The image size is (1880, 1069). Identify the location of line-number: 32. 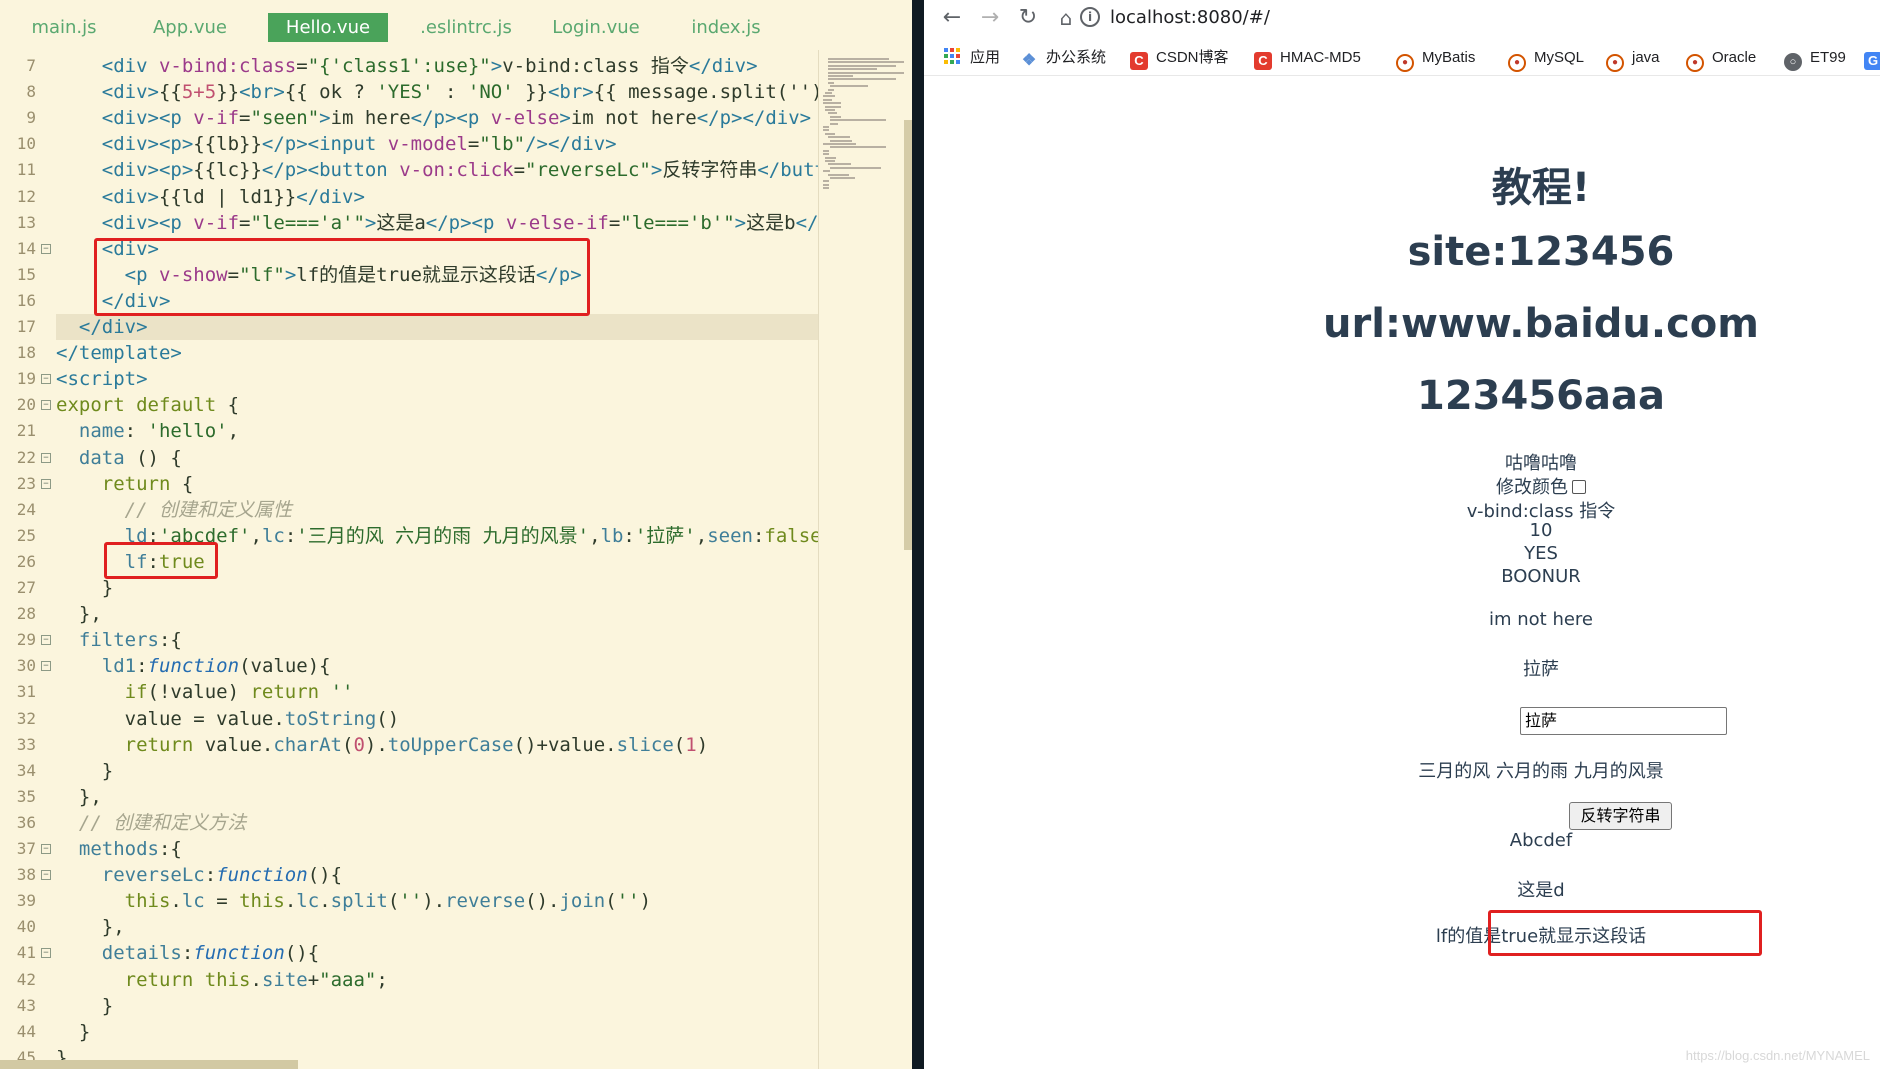
(28, 719).